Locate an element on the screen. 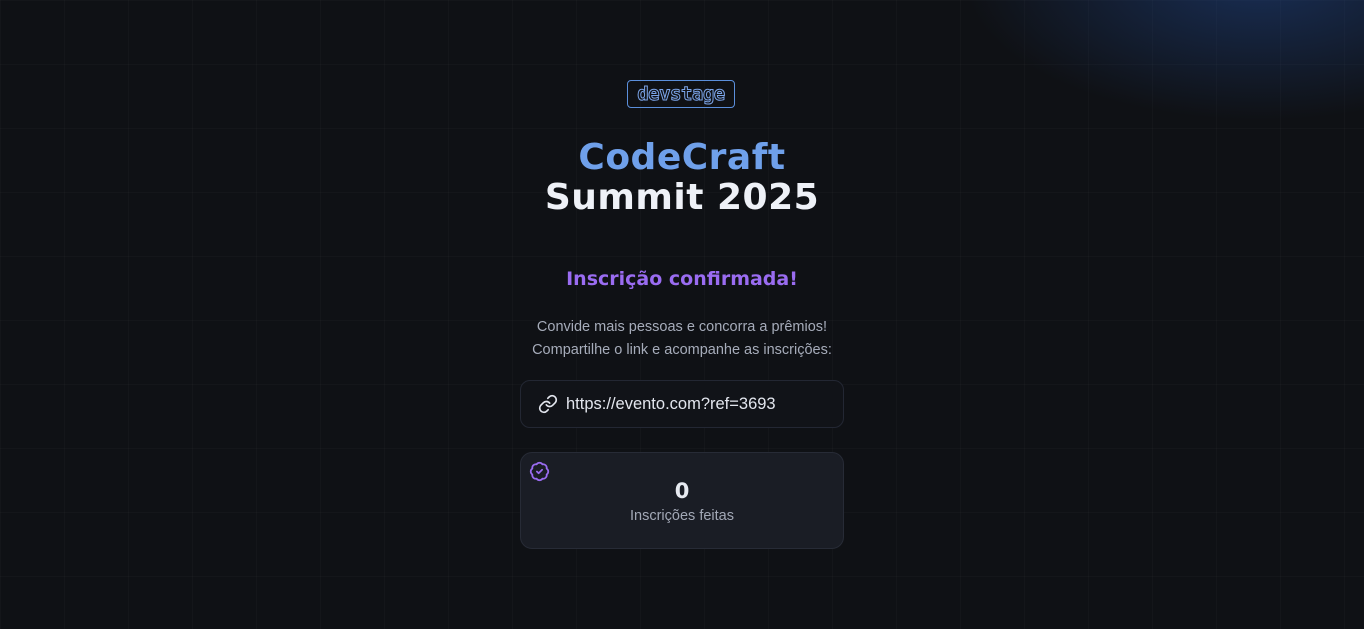 This screenshot has height=629, width=1364. event-title-line2: Summit 2025 is located at coordinates (682, 197).